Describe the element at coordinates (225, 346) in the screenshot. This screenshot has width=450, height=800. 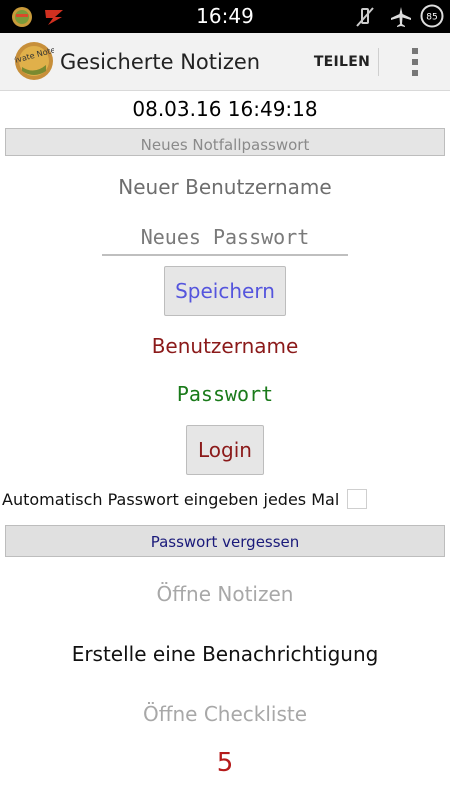
I see `username-field: Benutzername` at that location.